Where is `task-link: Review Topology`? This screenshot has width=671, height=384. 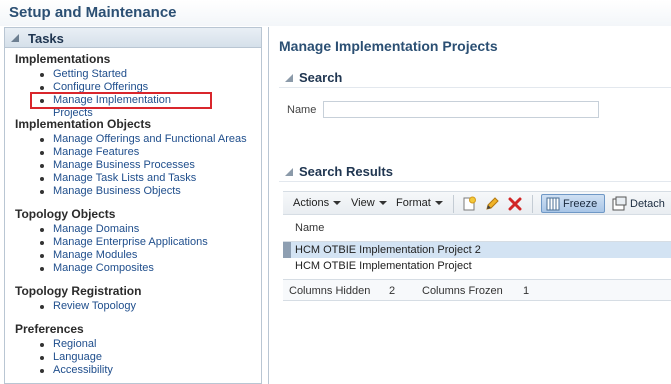
task-link: Review Topology is located at coordinates (94, 306).